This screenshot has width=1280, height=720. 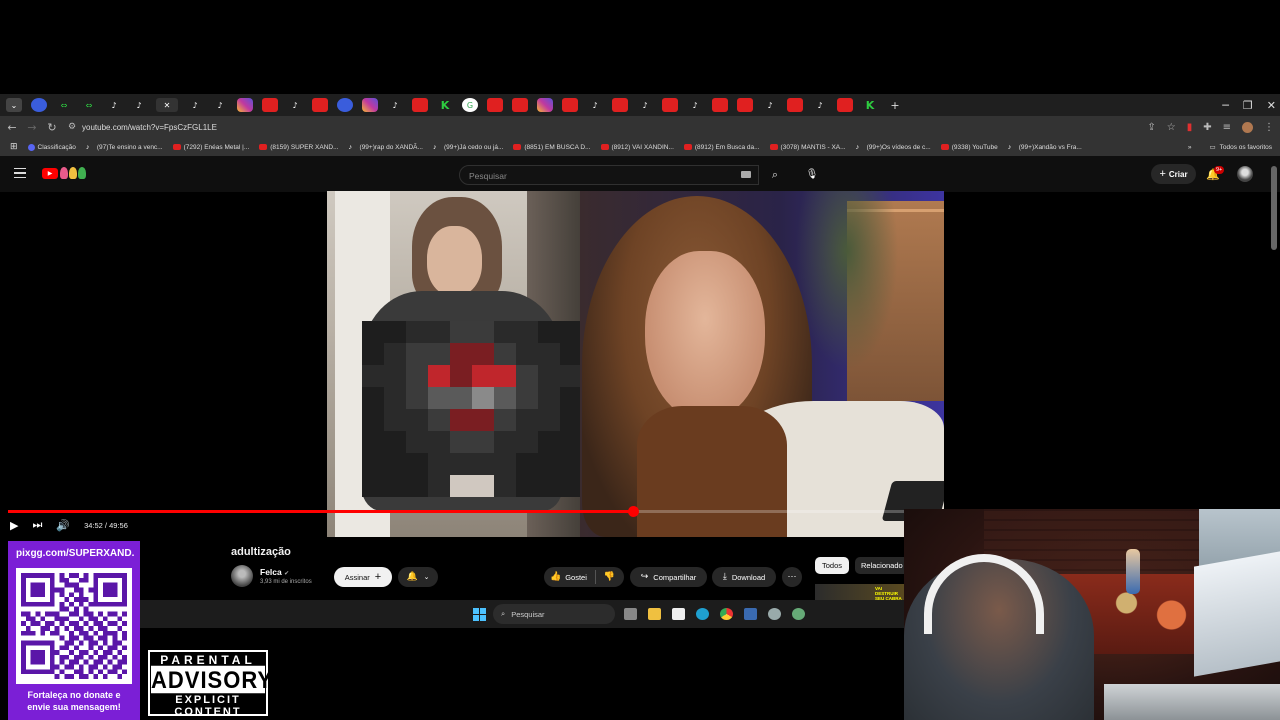 What do you see at coordinates (798, 614) in the screenshot?
I see `app-icon` at bounding box center [798, 614].